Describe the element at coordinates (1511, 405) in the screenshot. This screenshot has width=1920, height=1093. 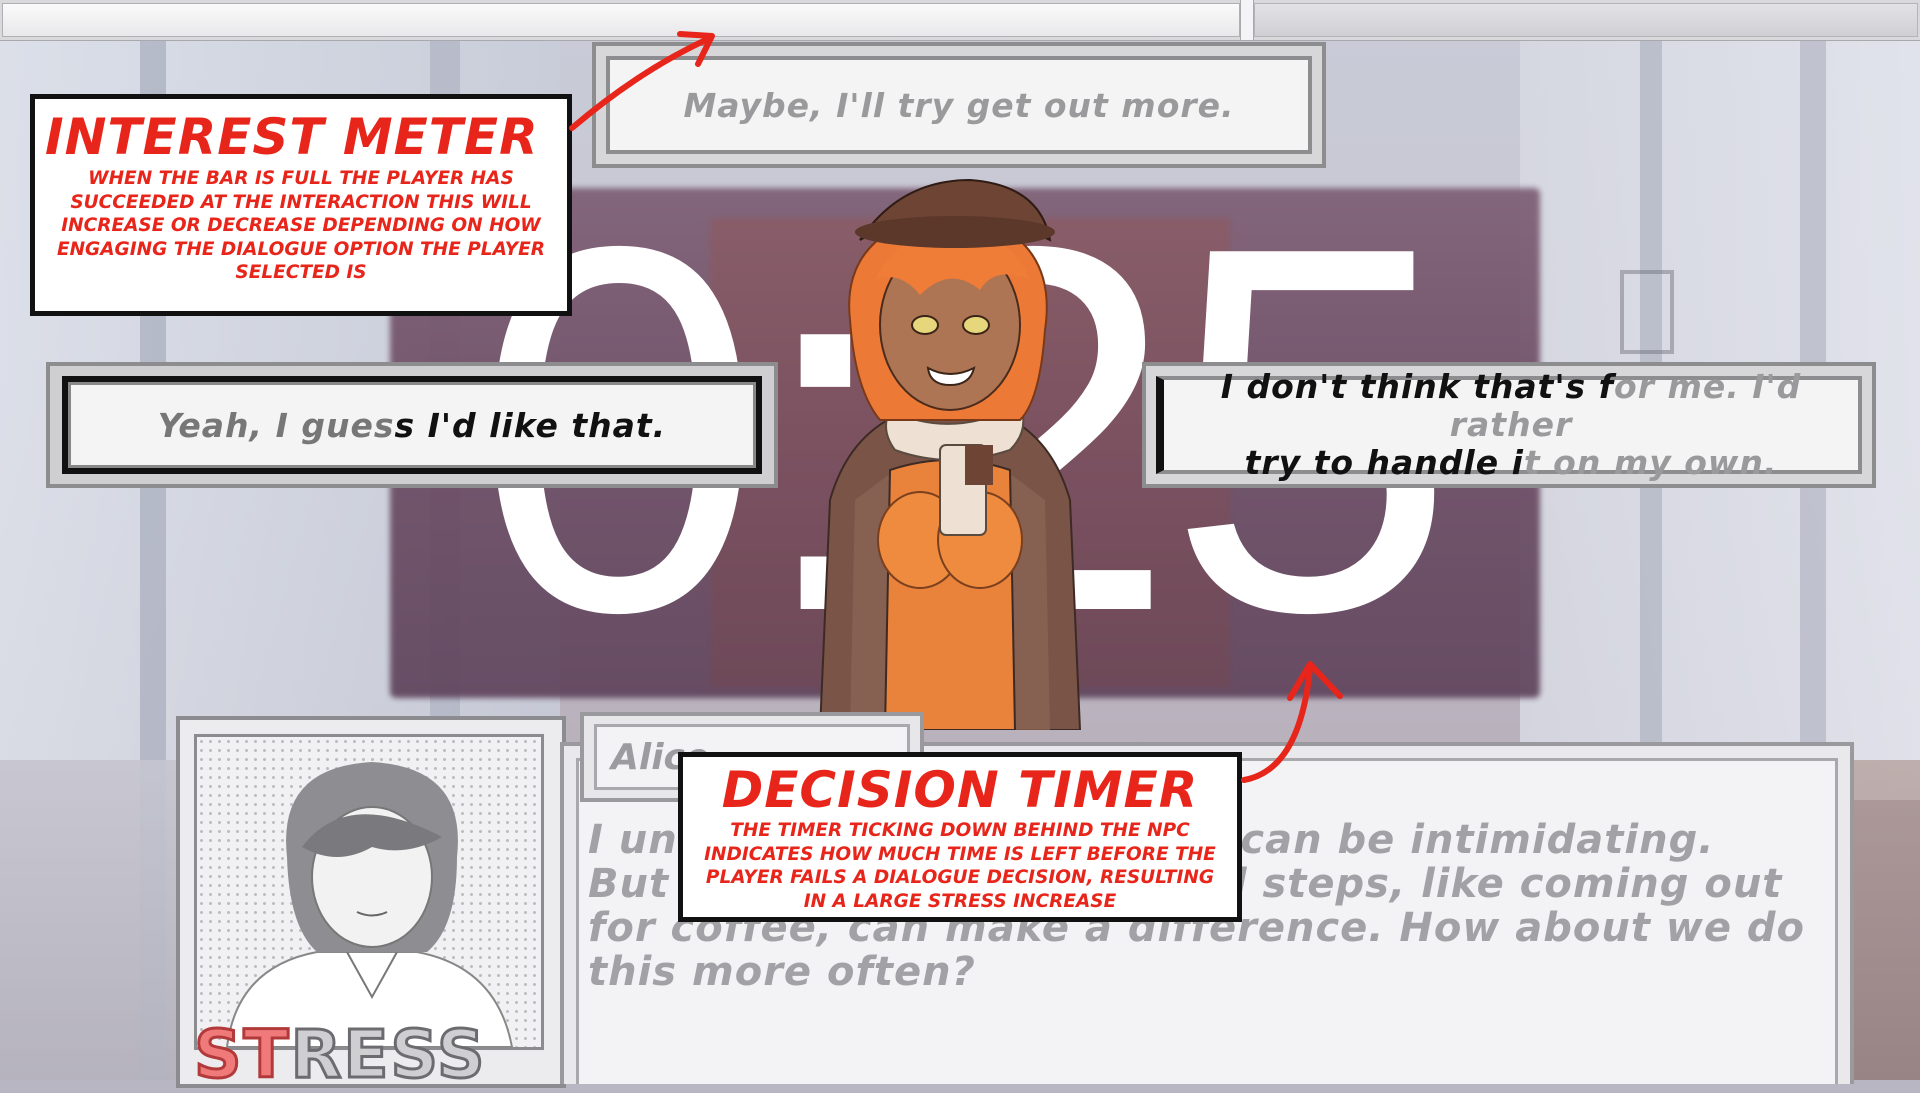
I see `dialogue-option-right-line1: I don't think that's for me. I'd rather` at that location.